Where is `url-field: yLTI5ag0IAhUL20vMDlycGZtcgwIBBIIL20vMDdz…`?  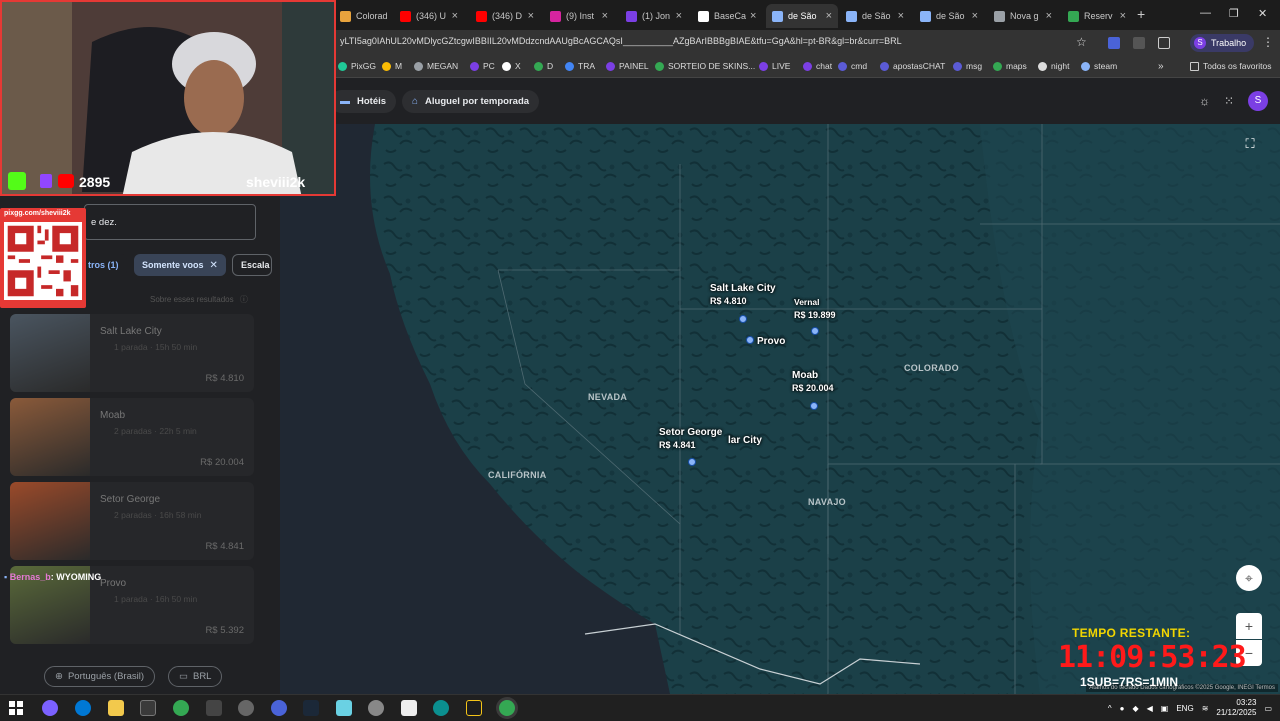 url-field: yLTI5ag0IAhUL20vMDlycGZtcgwIBBIIL20vMDdz… is located at coordinates (621, 41).